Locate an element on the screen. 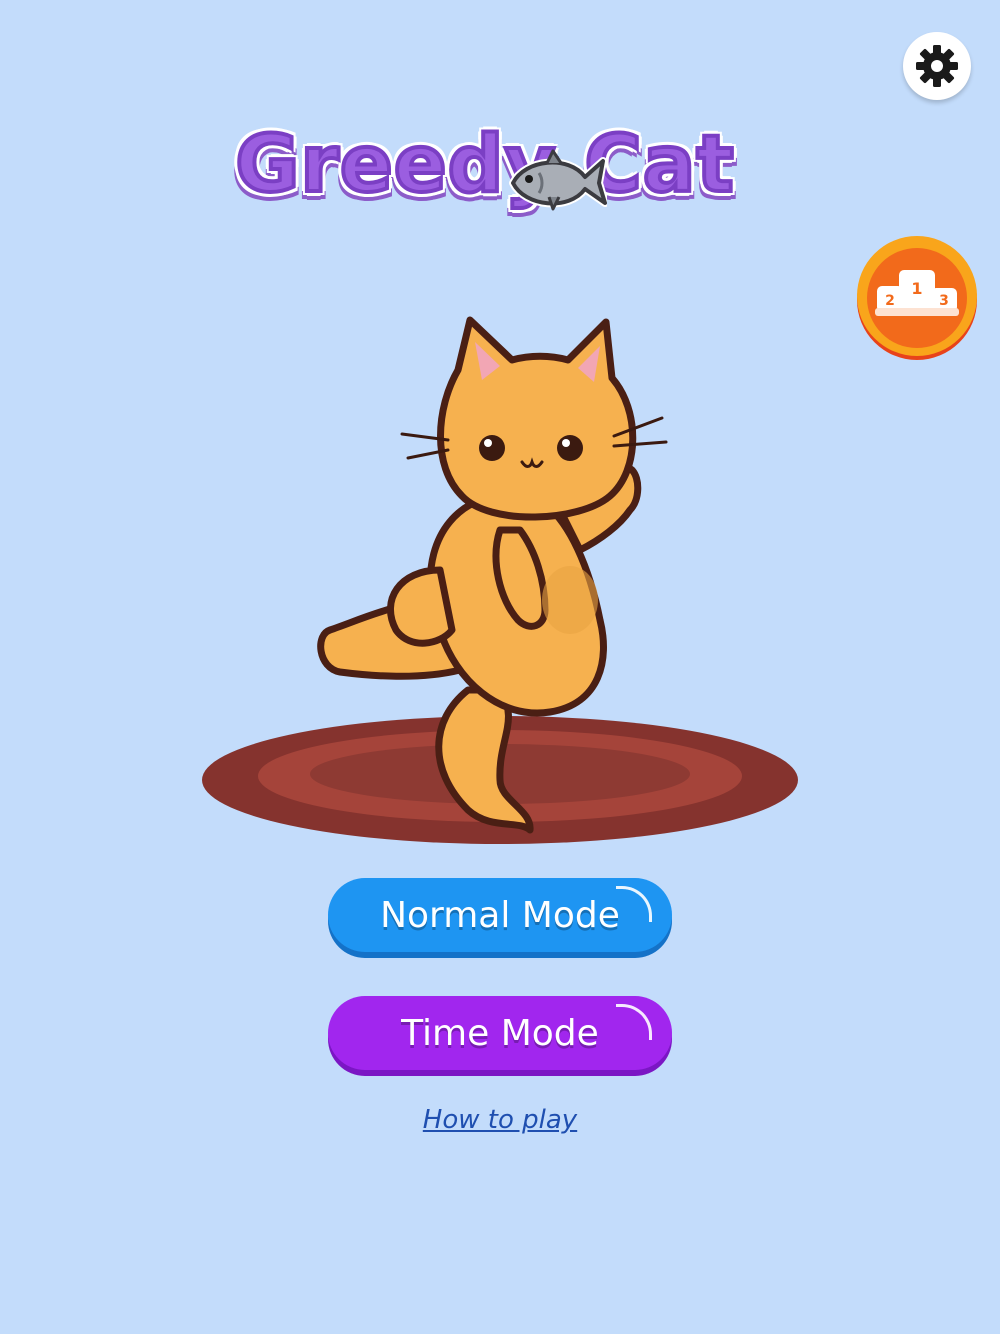  time-mode-label: Time Mode is located at coordinates (500, 1033).